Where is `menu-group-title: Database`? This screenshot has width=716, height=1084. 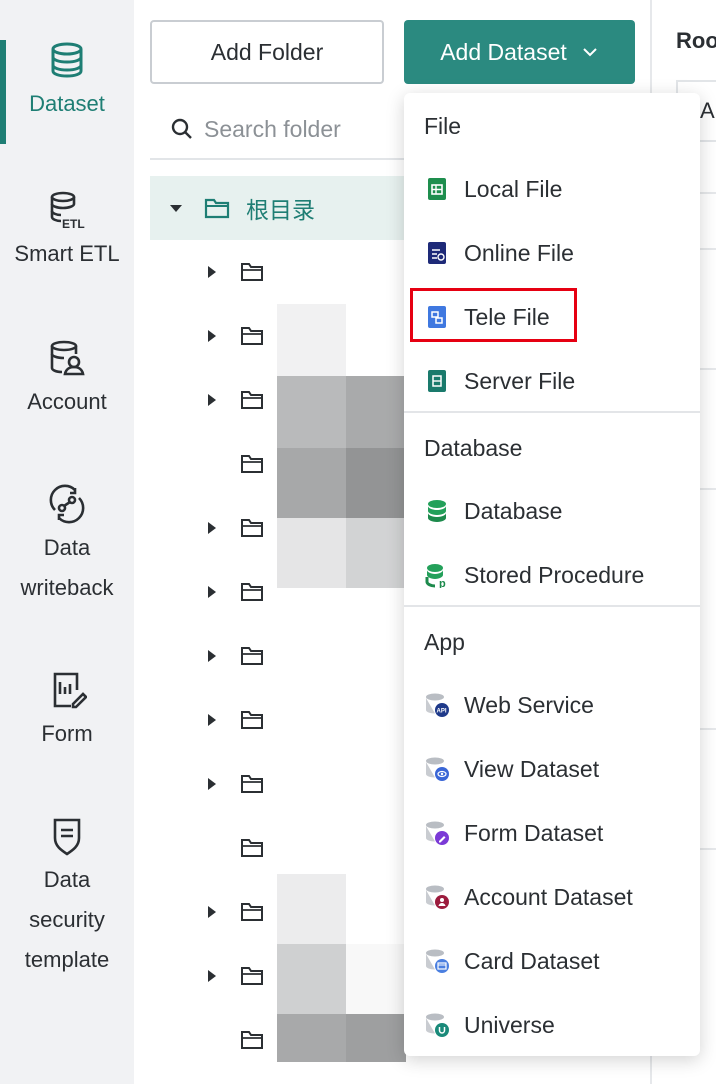
menu-group-title: Database is located at coordinates (473, 448).